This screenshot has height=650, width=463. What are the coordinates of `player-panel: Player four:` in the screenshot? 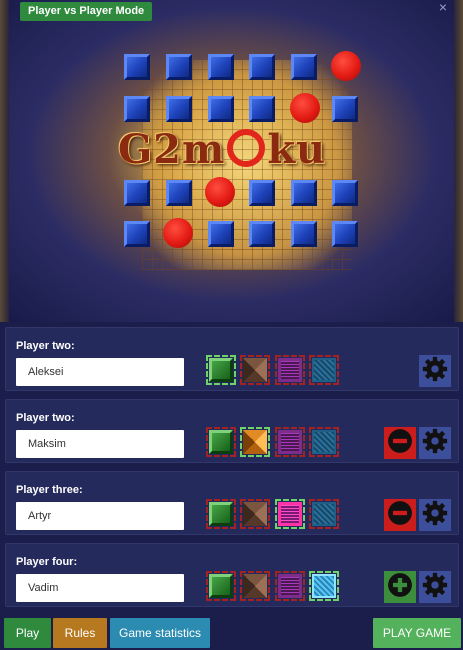 It's located at (232, 575).